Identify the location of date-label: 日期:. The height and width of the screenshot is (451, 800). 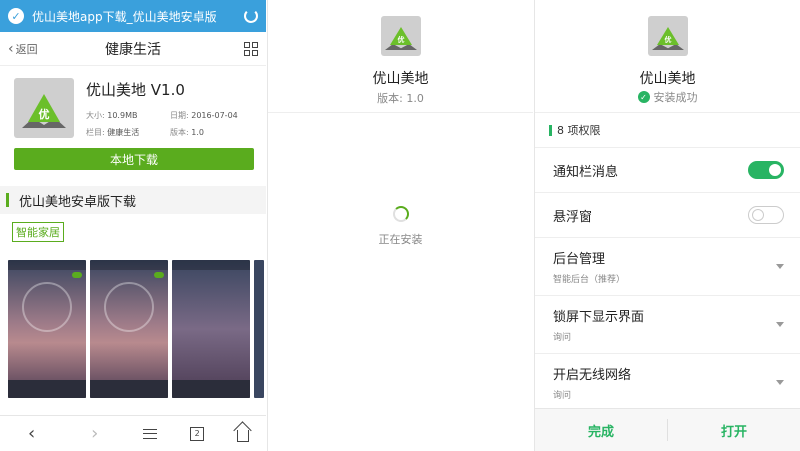
(179, 115).